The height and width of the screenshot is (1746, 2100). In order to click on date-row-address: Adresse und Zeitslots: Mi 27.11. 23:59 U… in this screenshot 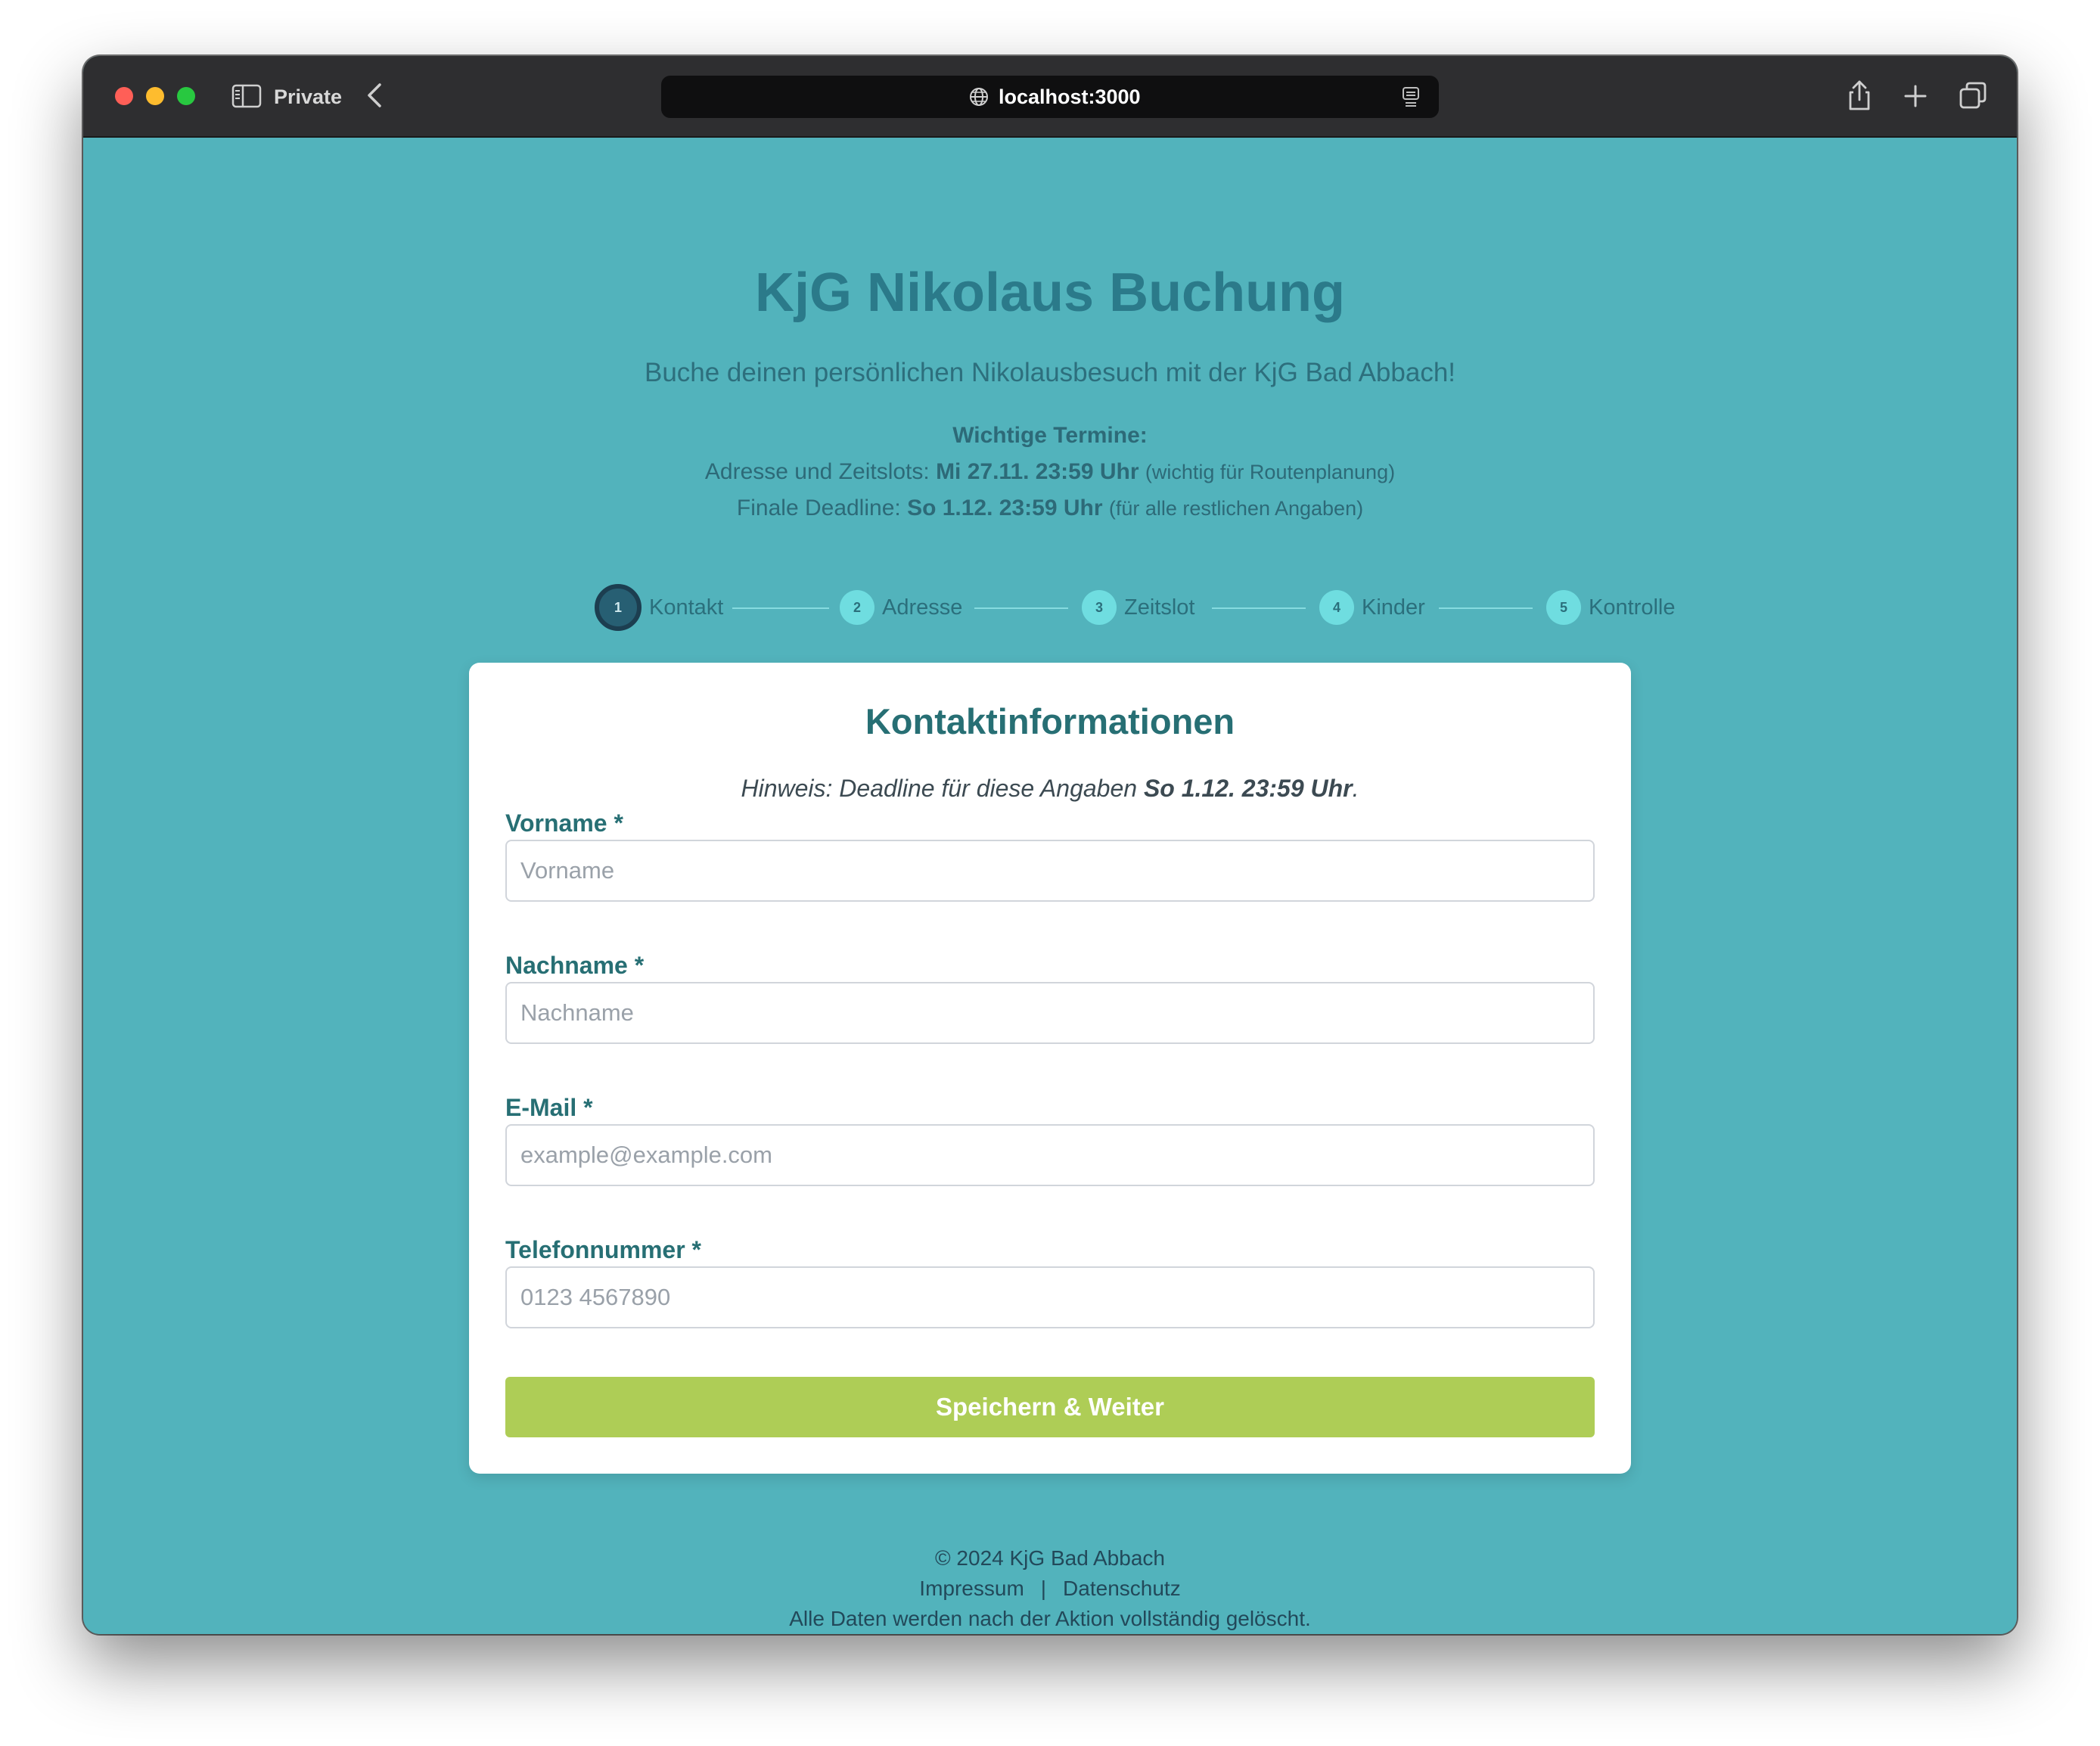, I will do `click(1050, 472)`.